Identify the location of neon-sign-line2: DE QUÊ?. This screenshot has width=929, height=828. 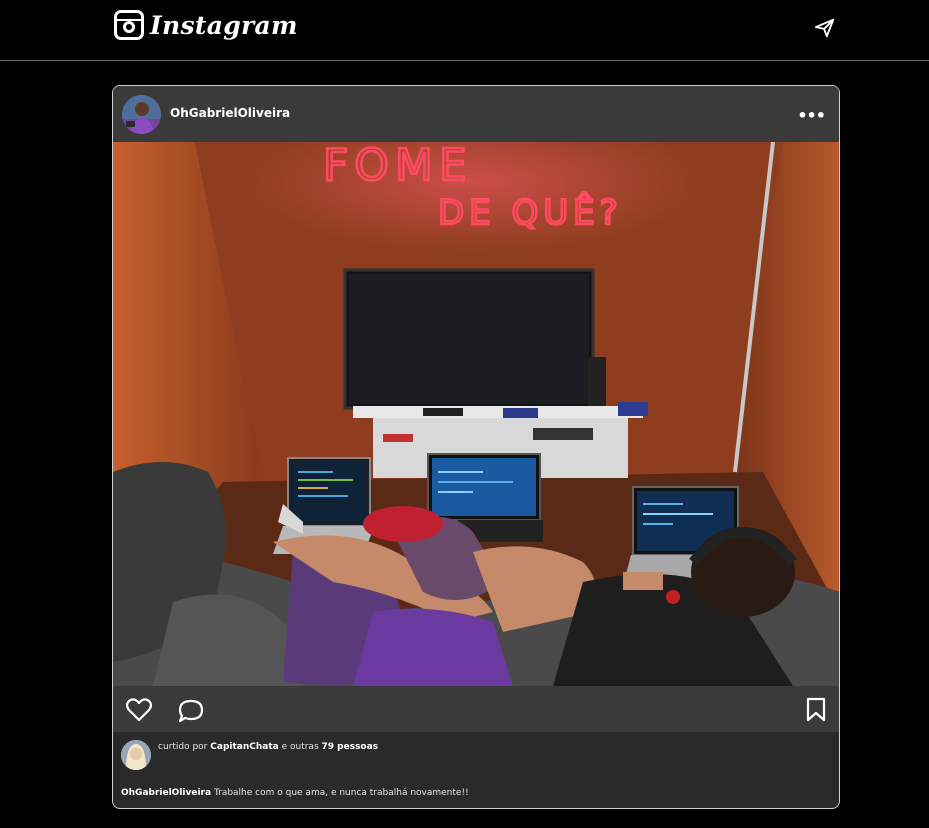
(530, 212).